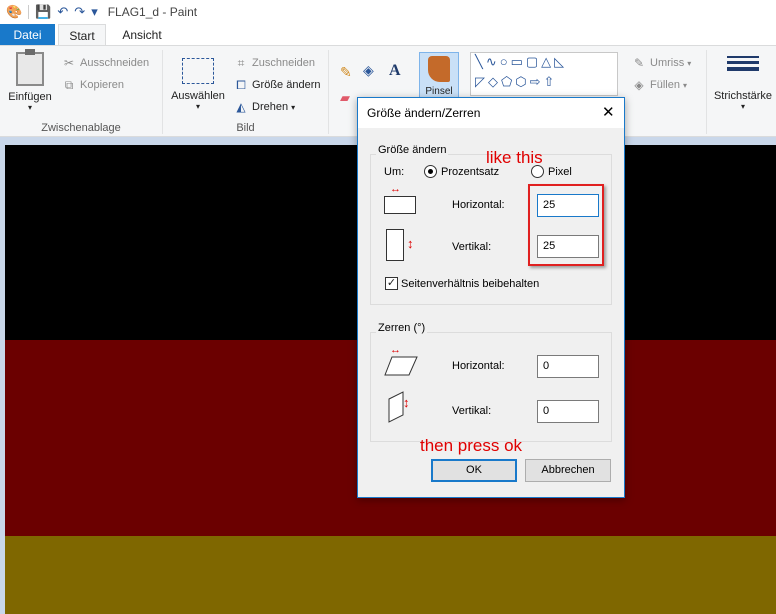  What do you see at coordinates (665, 85) in the screenshot?
I see `fill-label: Füllen` at bounding box center [665, 85].